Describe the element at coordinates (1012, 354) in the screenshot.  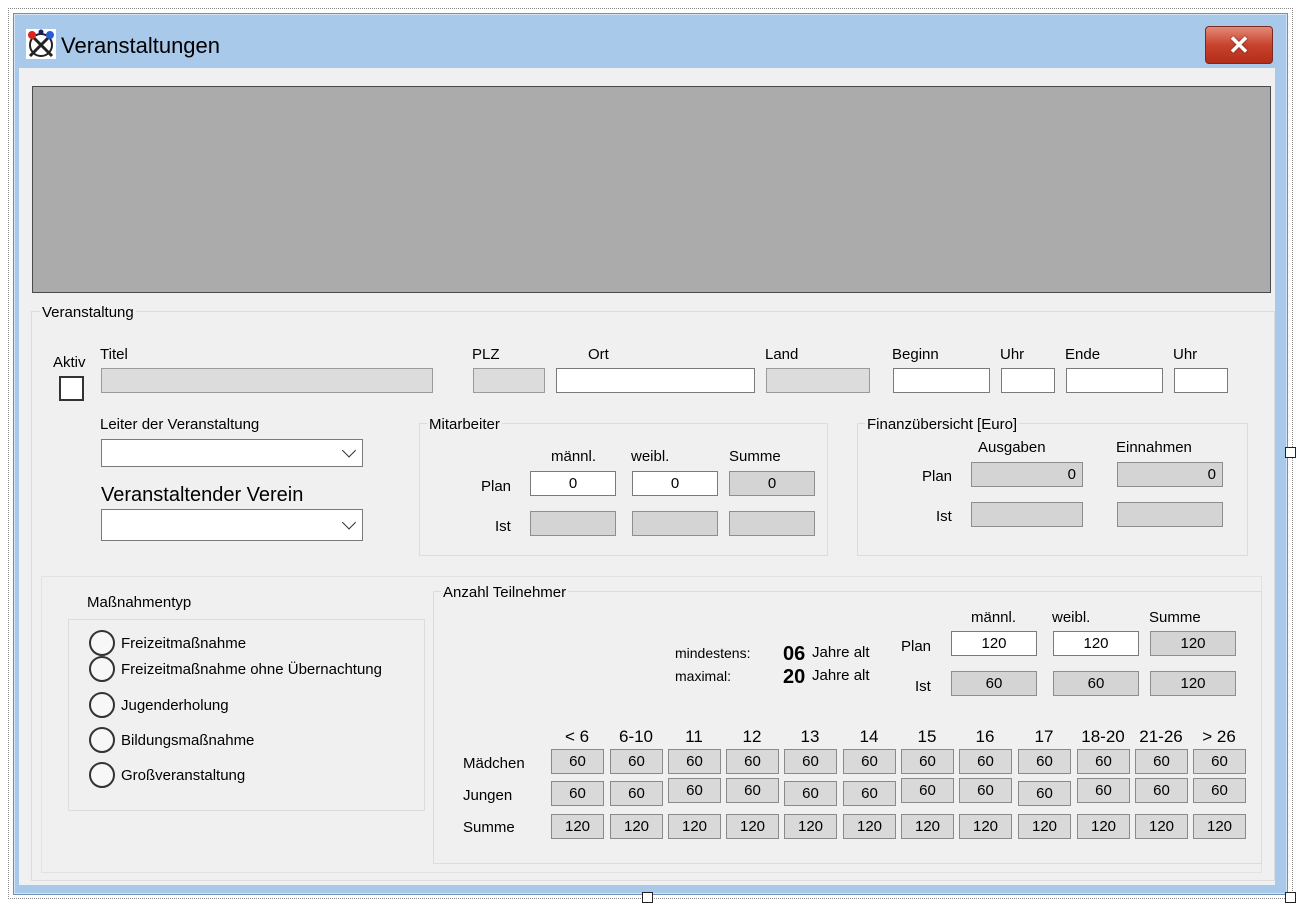
I see `uhr-beginn-label: Uhr` at that location.